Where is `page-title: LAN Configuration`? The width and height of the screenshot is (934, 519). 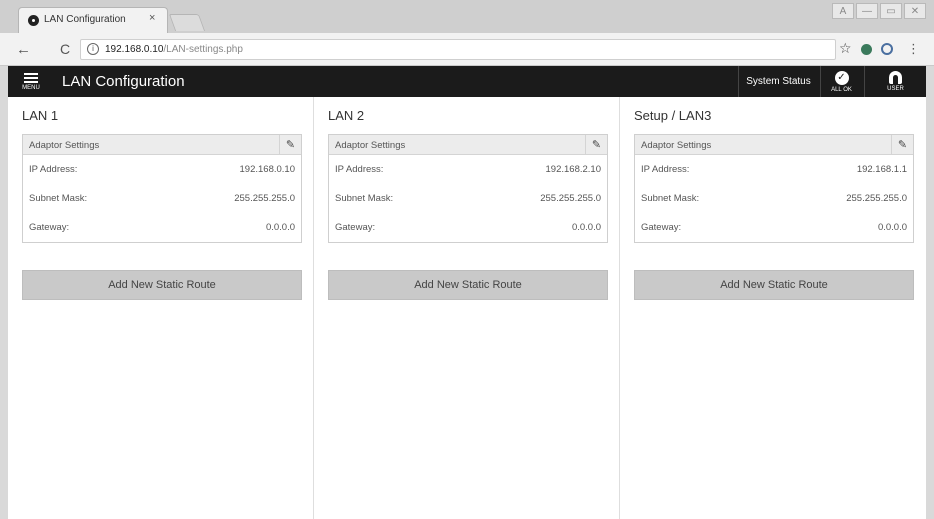
page-title: LAN Configuration is located at coordinates (123, 81).